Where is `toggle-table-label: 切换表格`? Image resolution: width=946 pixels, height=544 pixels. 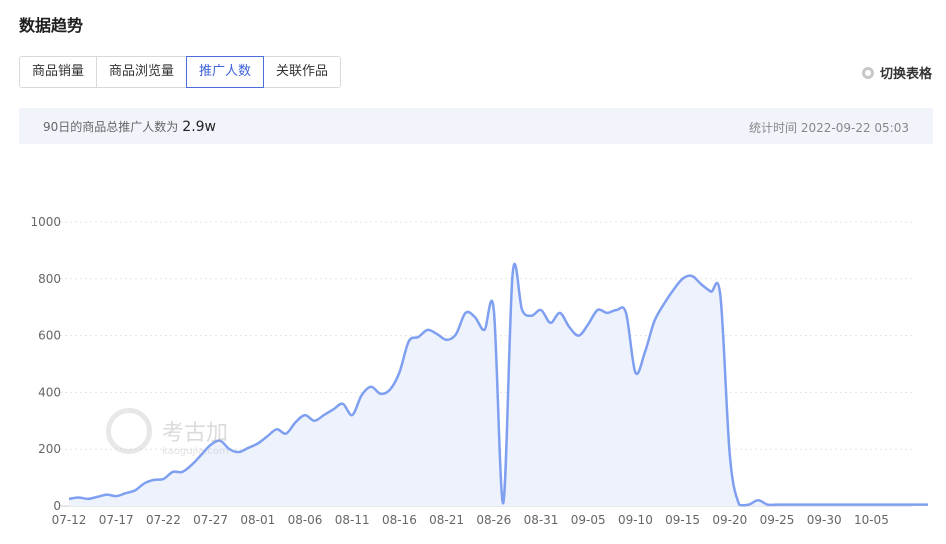 toggle-table-label: 切换表格 is located at coordinates (905, 74).